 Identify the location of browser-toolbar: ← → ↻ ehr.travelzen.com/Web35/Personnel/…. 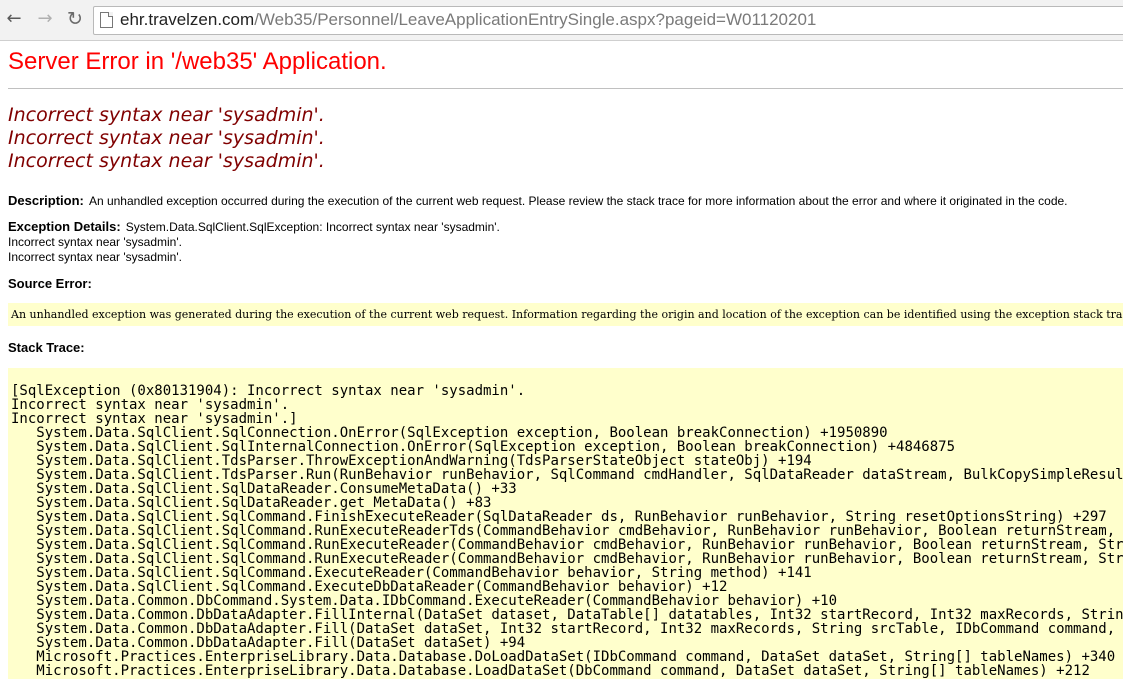
(561, 20).